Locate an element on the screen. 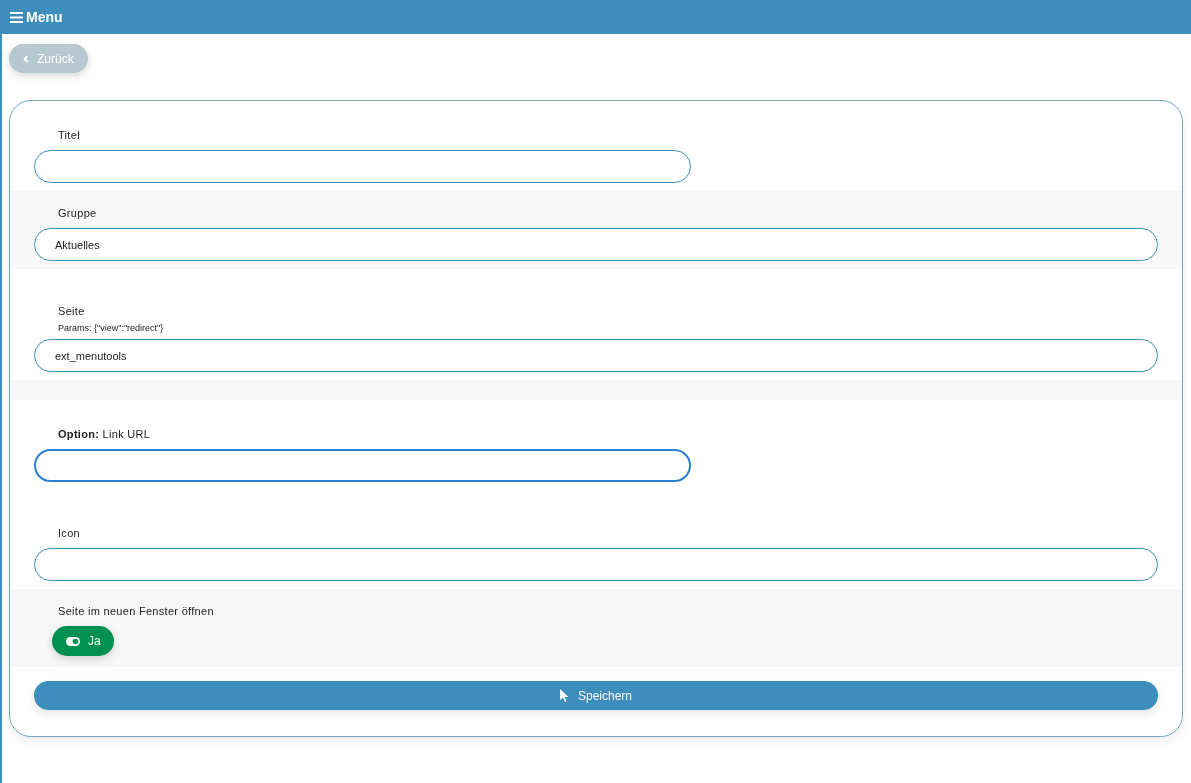 The height and width of the screenshot is (783, 1191). toggle-button: Ja is located at coordinates (83, 641).